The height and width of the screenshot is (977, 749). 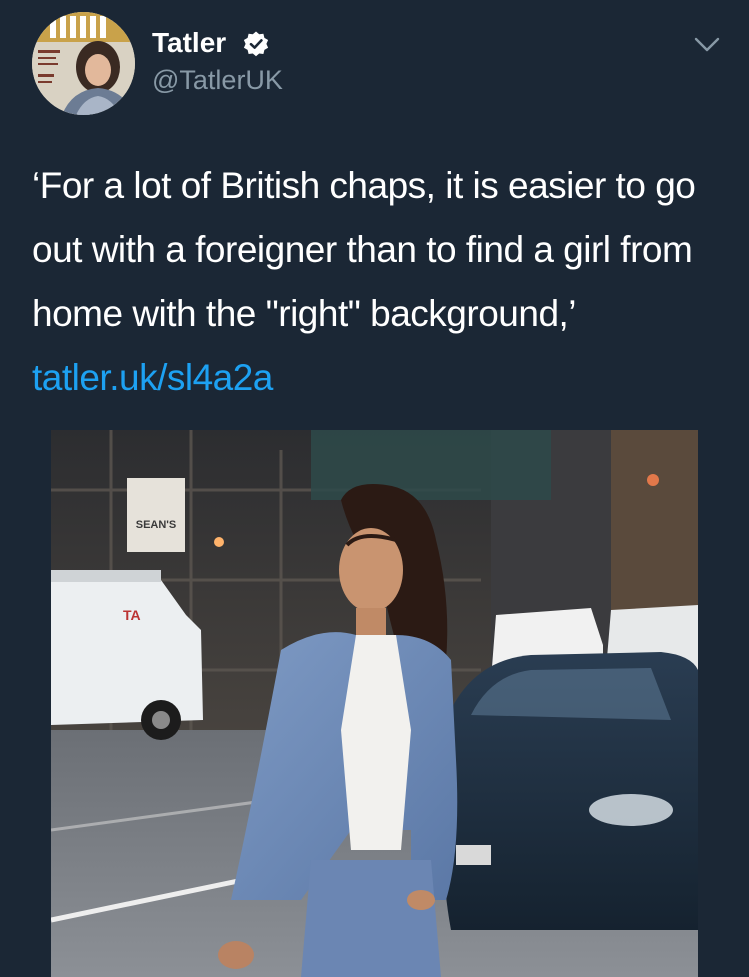 I want to click on seans-sign-text: SEAN'S, so click(x=156, y=525).